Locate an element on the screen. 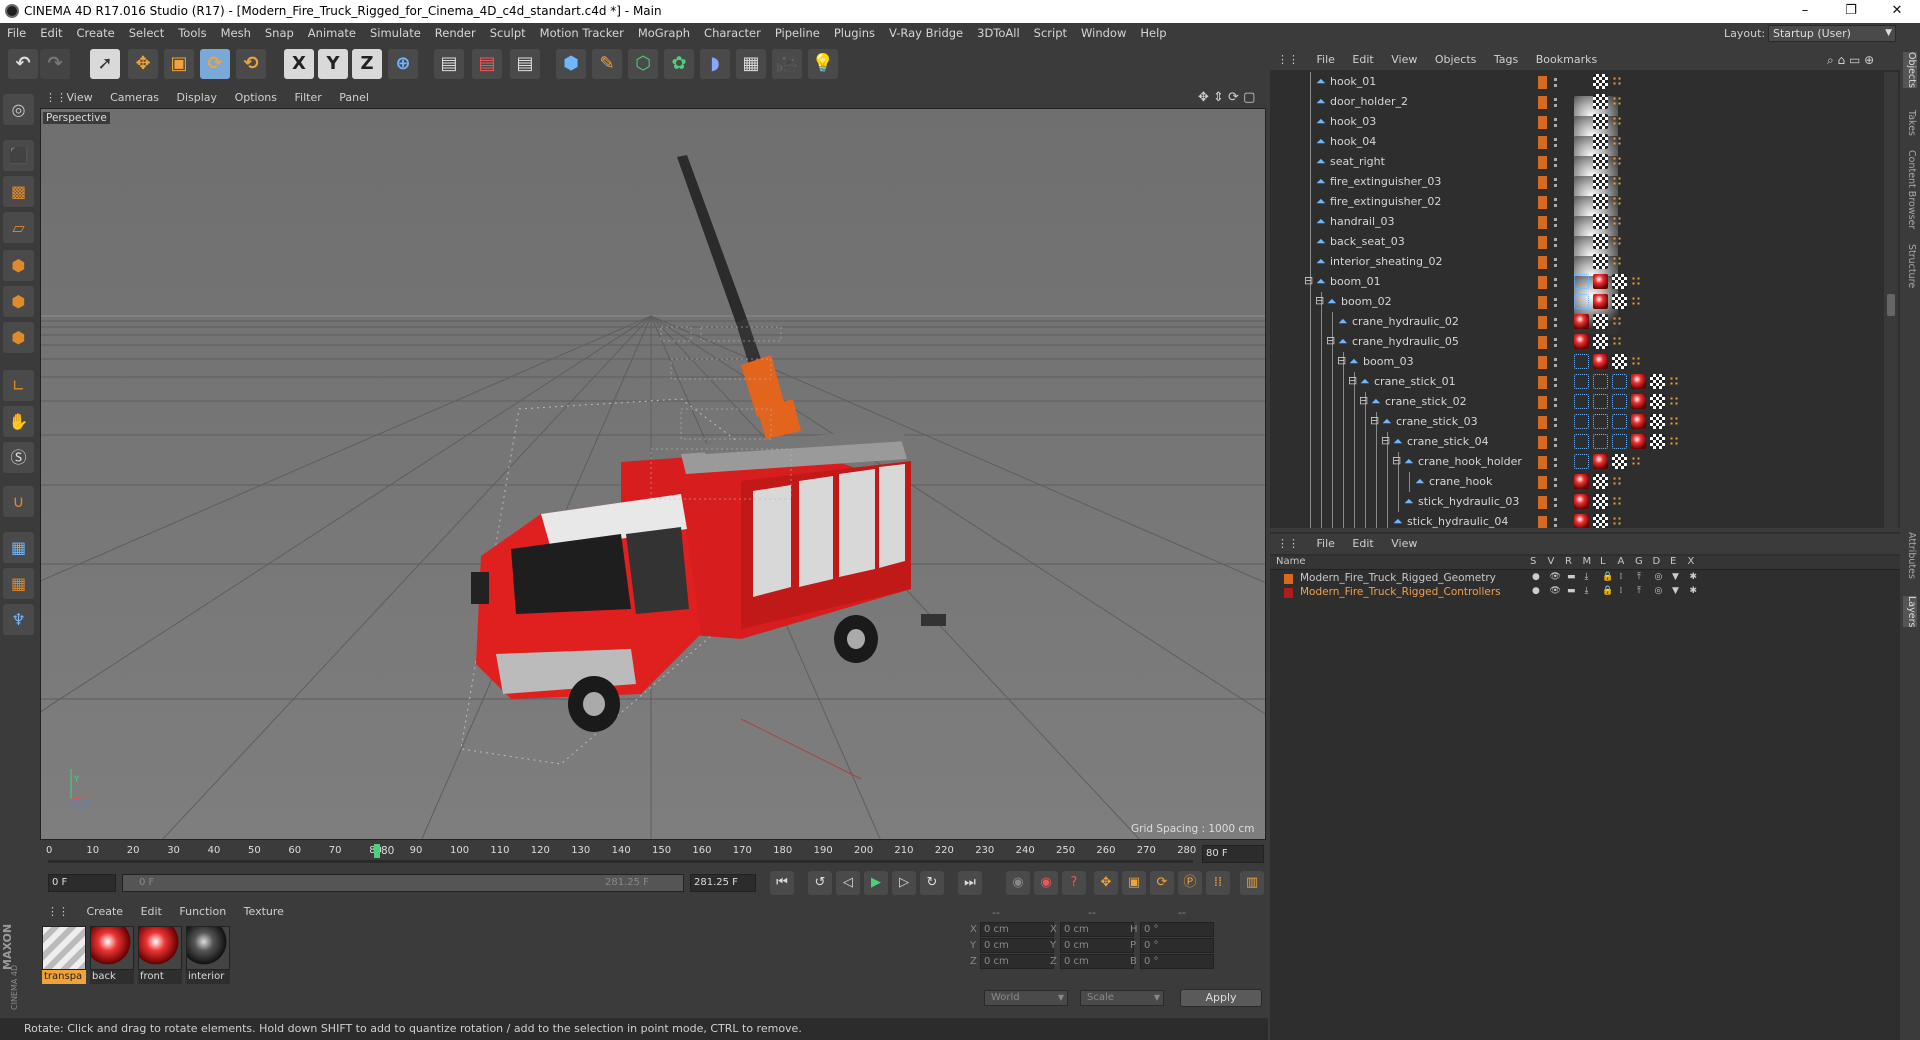 Image resolution: width=1920 pixels, height=1040 pixels. object-row: ⏶ interior_sheating_02 is located at coordinates (1577, 293).